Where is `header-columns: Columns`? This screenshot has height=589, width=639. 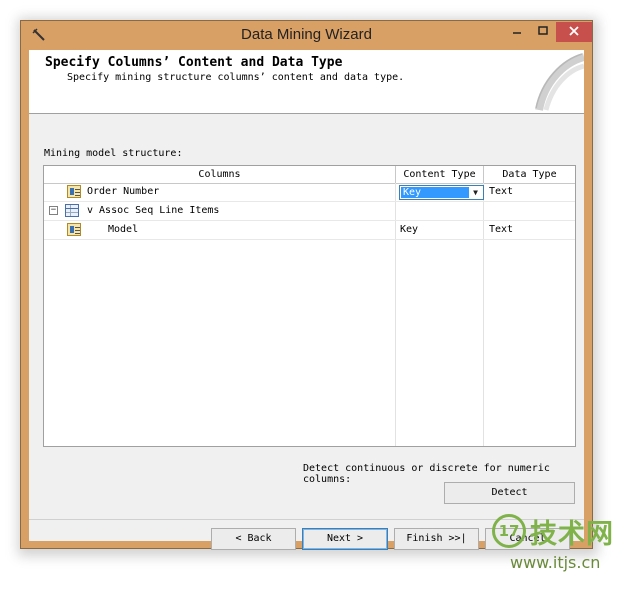
header-columns: Columns is located at coordinates (220, 174).